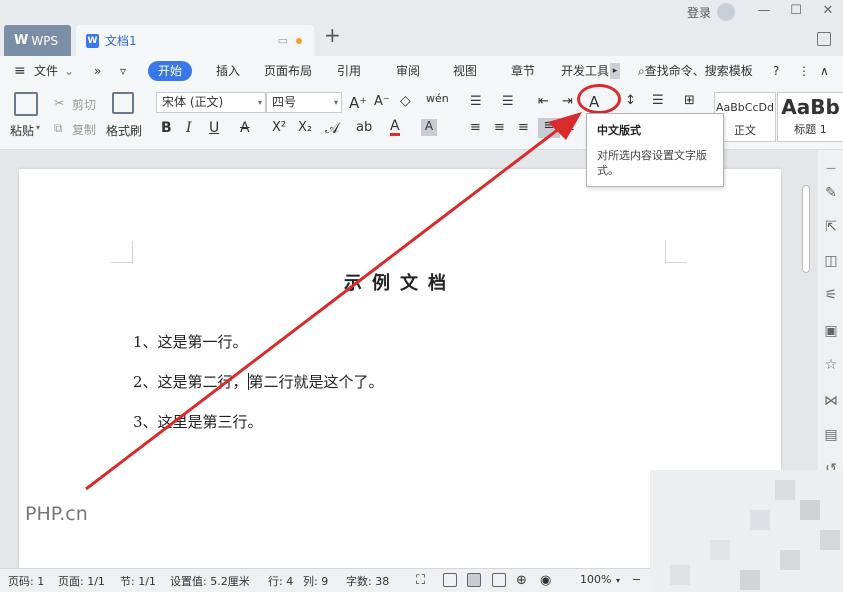 This screenshot has height=592, width=843. Describe the element at coordinates (305, 127) in the screenshot. I see `subscript-button: X₂` at that location.